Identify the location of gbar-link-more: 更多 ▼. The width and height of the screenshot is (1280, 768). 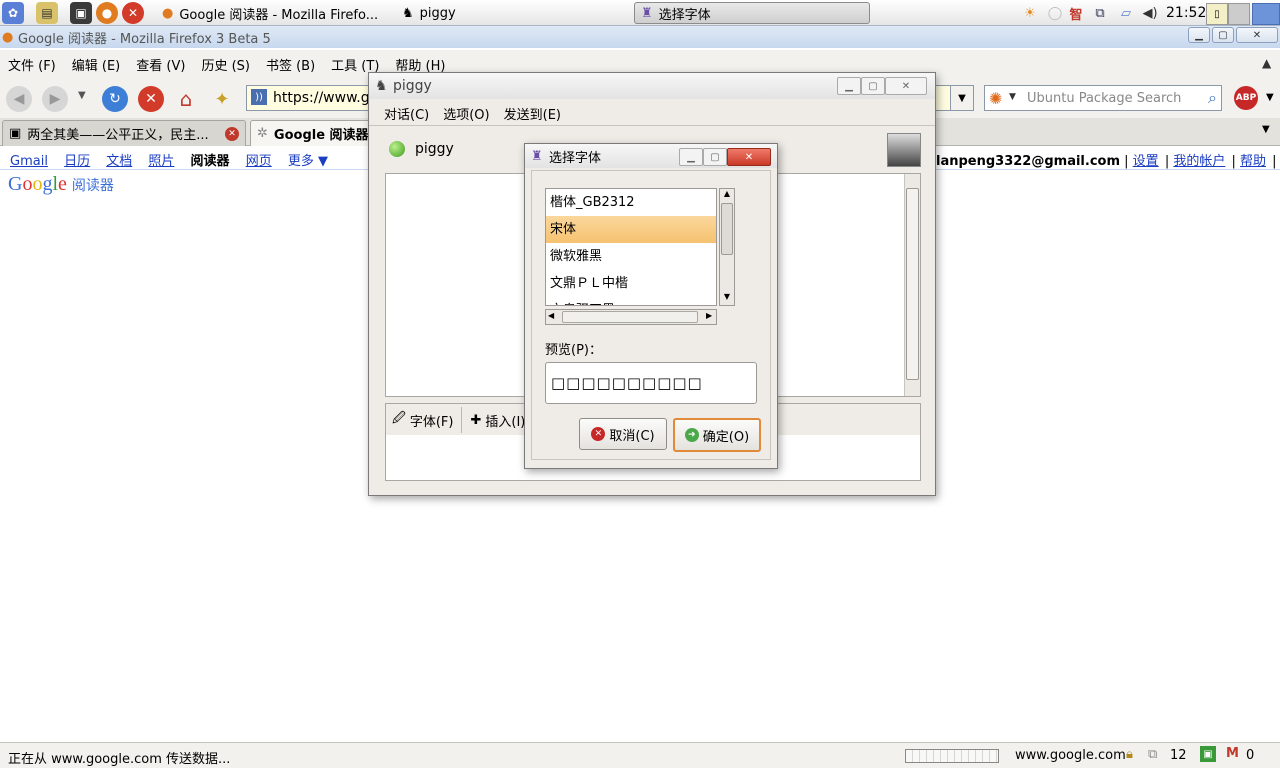
(308, 161).